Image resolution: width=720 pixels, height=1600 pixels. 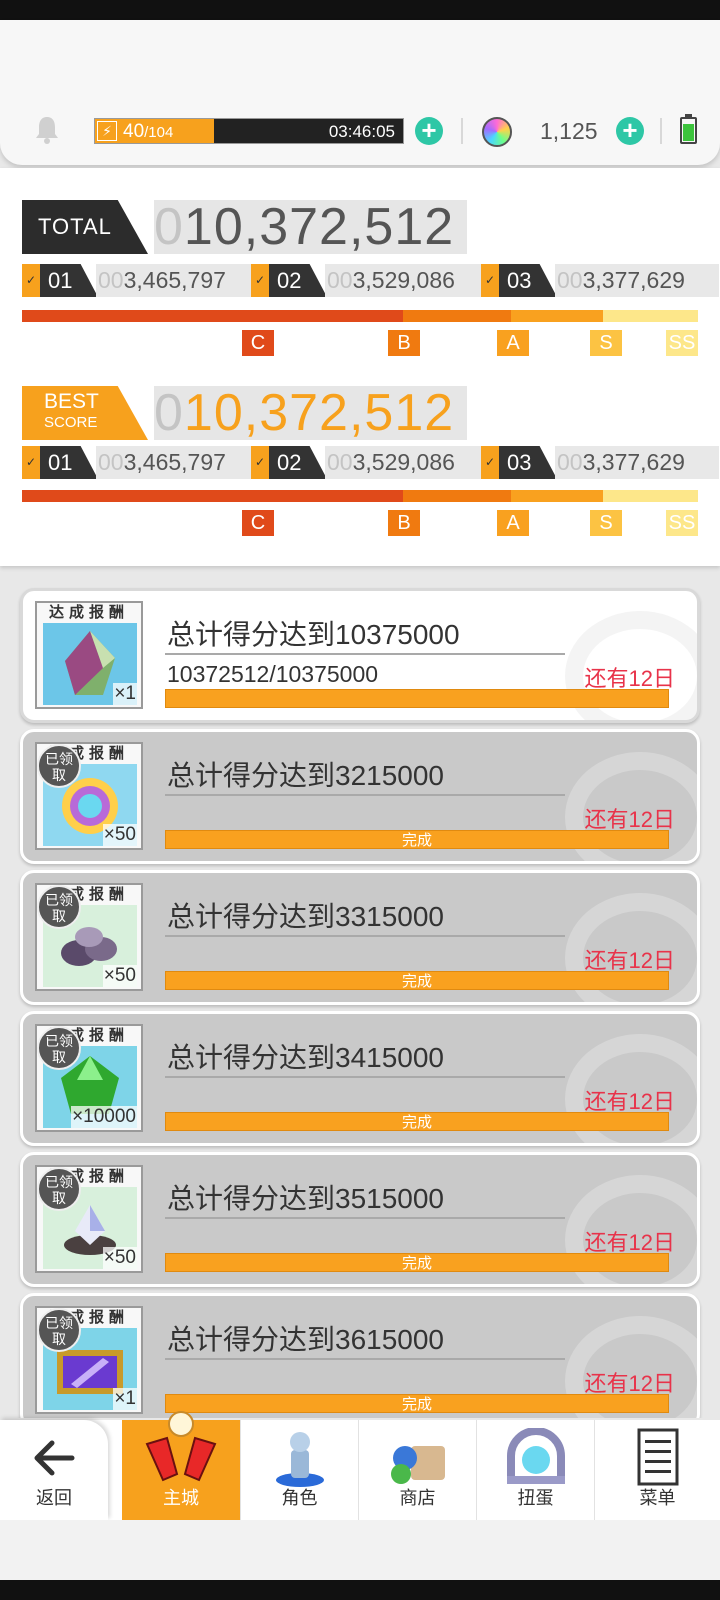 What do you see at coordinates (181, 1446) in the screenshot?
I see `main-city-icon` at bounding box center [181, 1446].